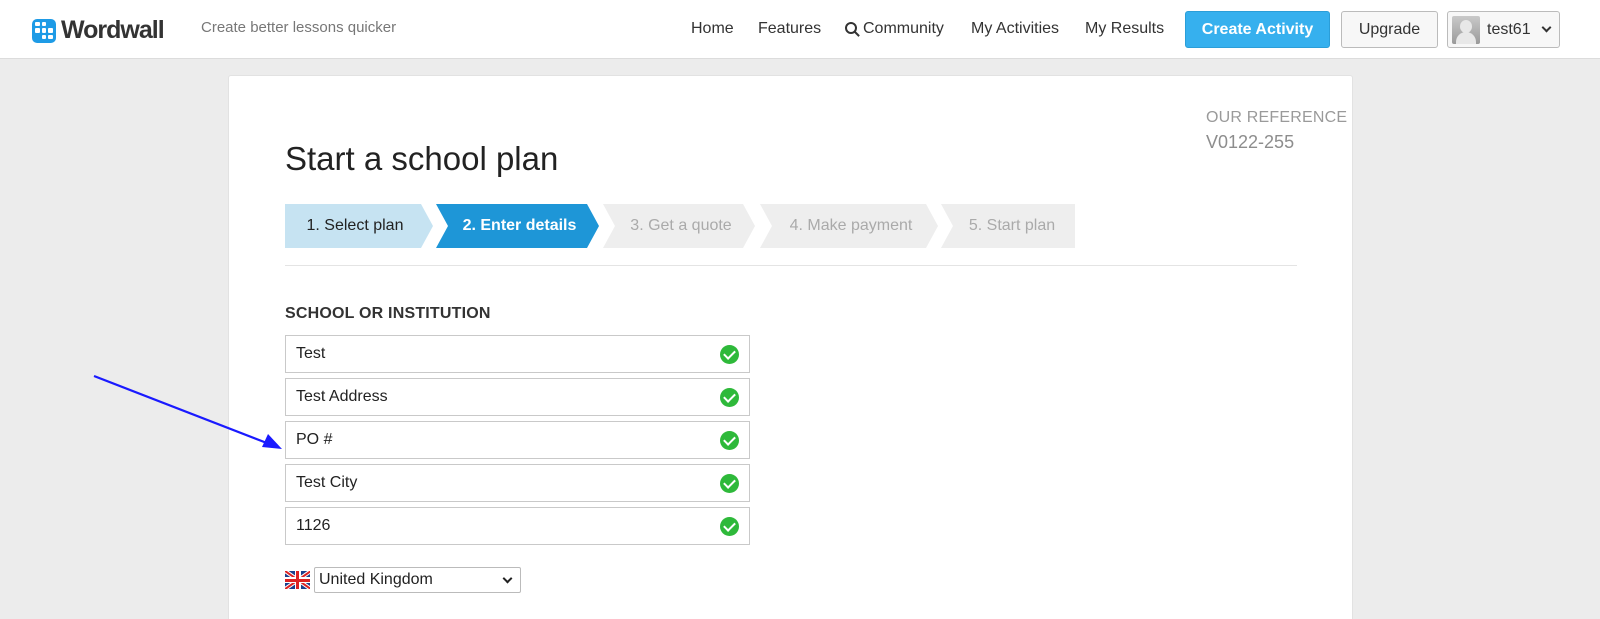  I want to click on city-input, so click(496, 483).